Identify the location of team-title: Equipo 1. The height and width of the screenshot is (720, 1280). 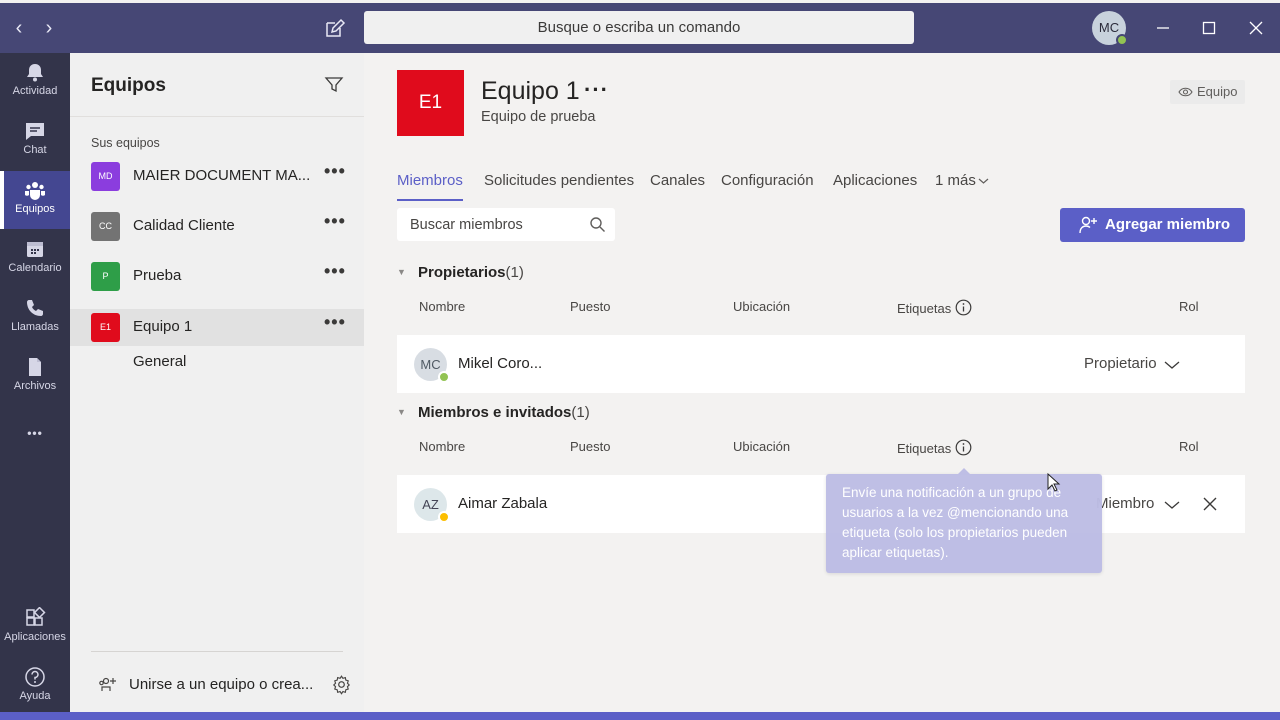
(530, 91).